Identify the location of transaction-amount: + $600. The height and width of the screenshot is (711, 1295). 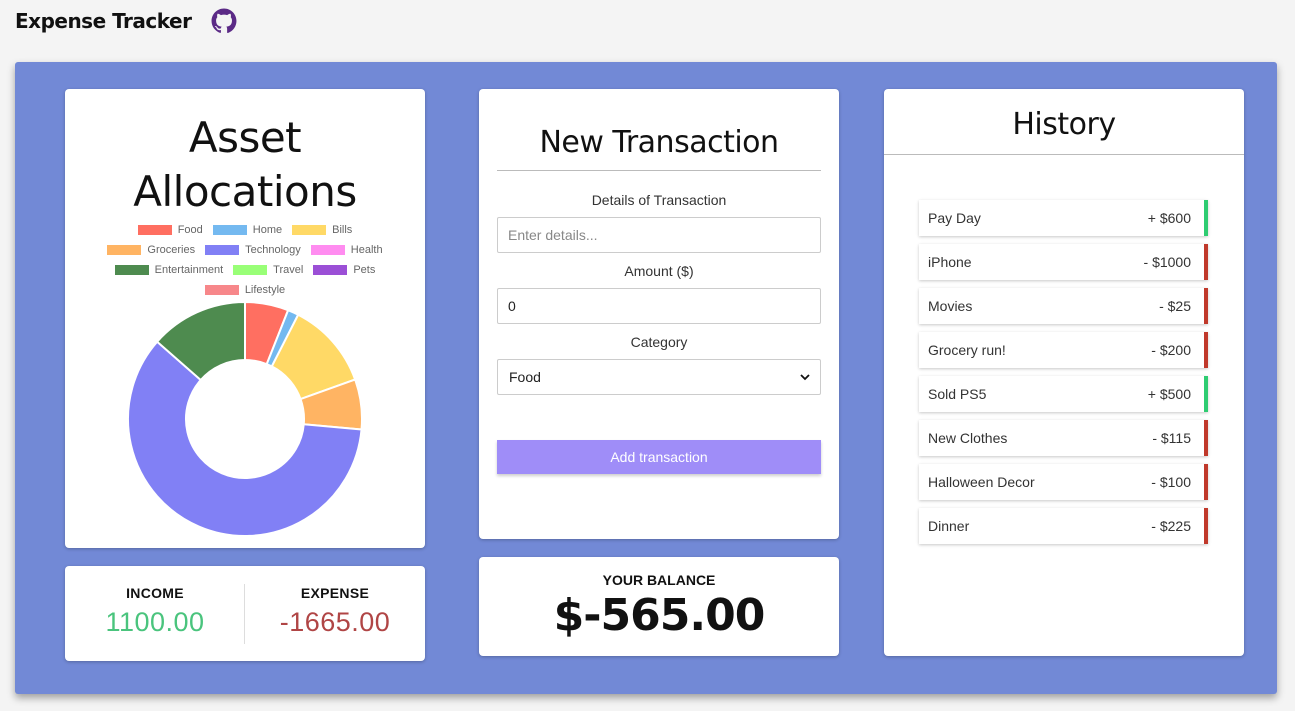
(1169, 218).